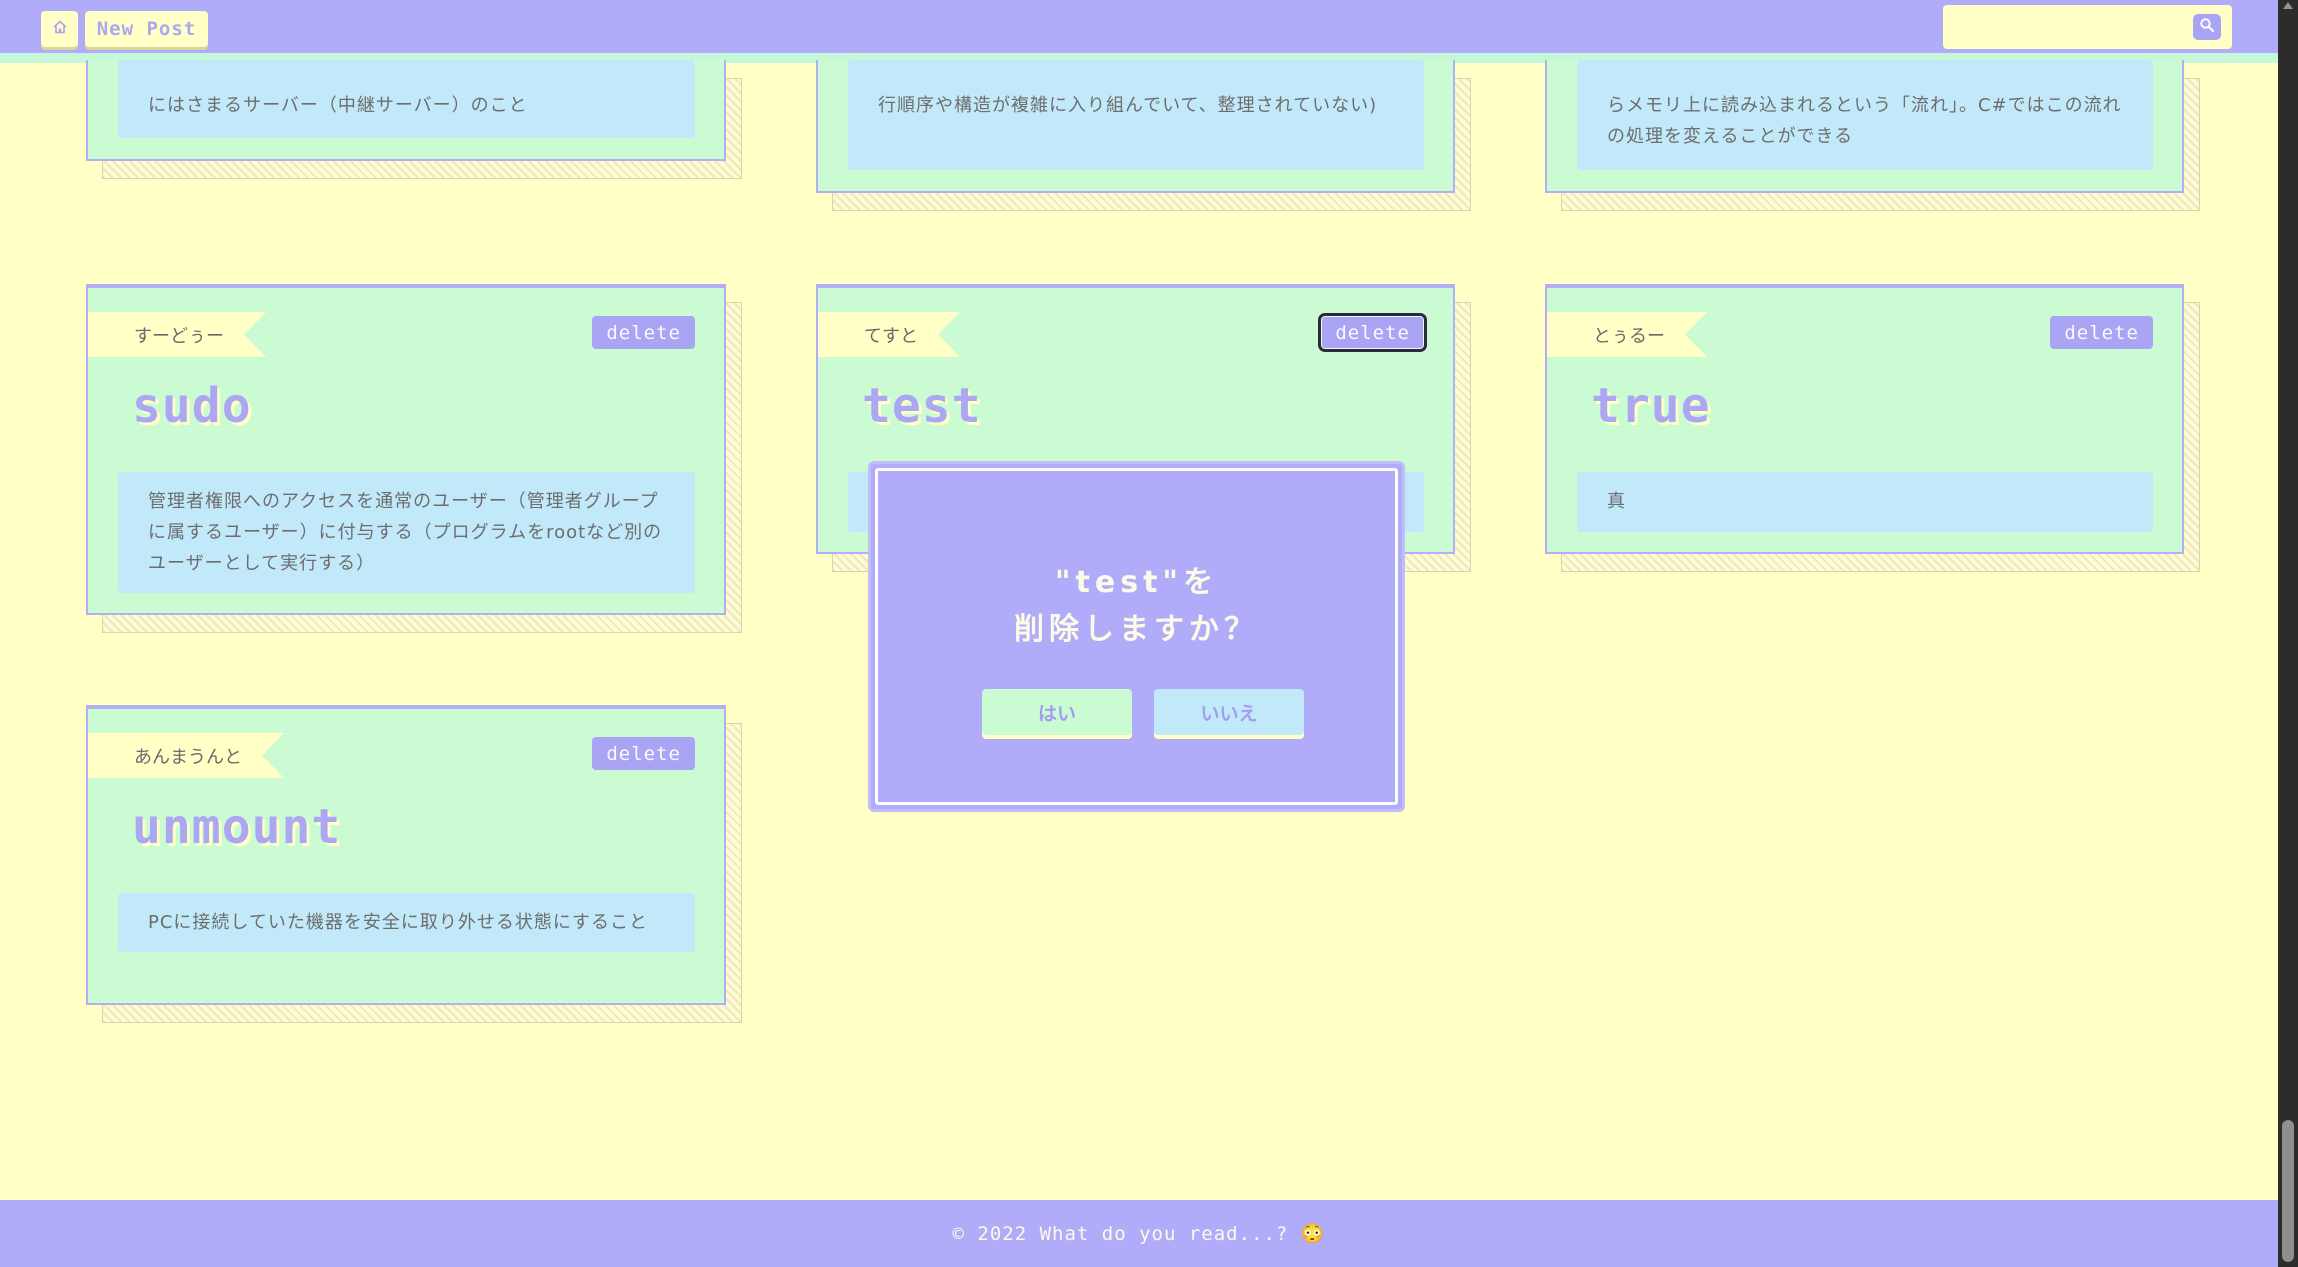 This screenshot has width=2298, height=1267. Describe the element at coordinates (1136, 606) in the screenshot. I see `dialog-message: "test"を 削除しますか？` at that location.